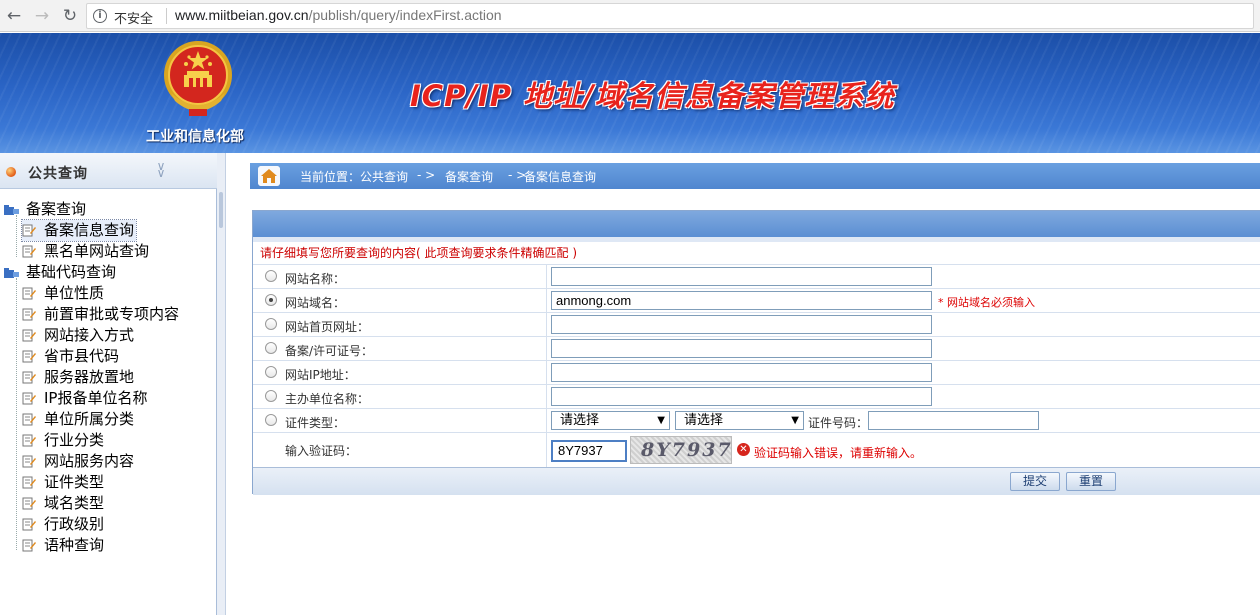  What do you see at coordinates (739, 420) in the screenshot?
I see `cert-subtype-select: 请选择 ▼` at bounding box center [739, 420].